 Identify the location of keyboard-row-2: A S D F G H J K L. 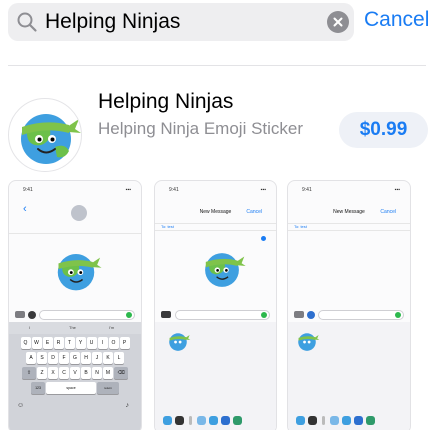
(75, 358).